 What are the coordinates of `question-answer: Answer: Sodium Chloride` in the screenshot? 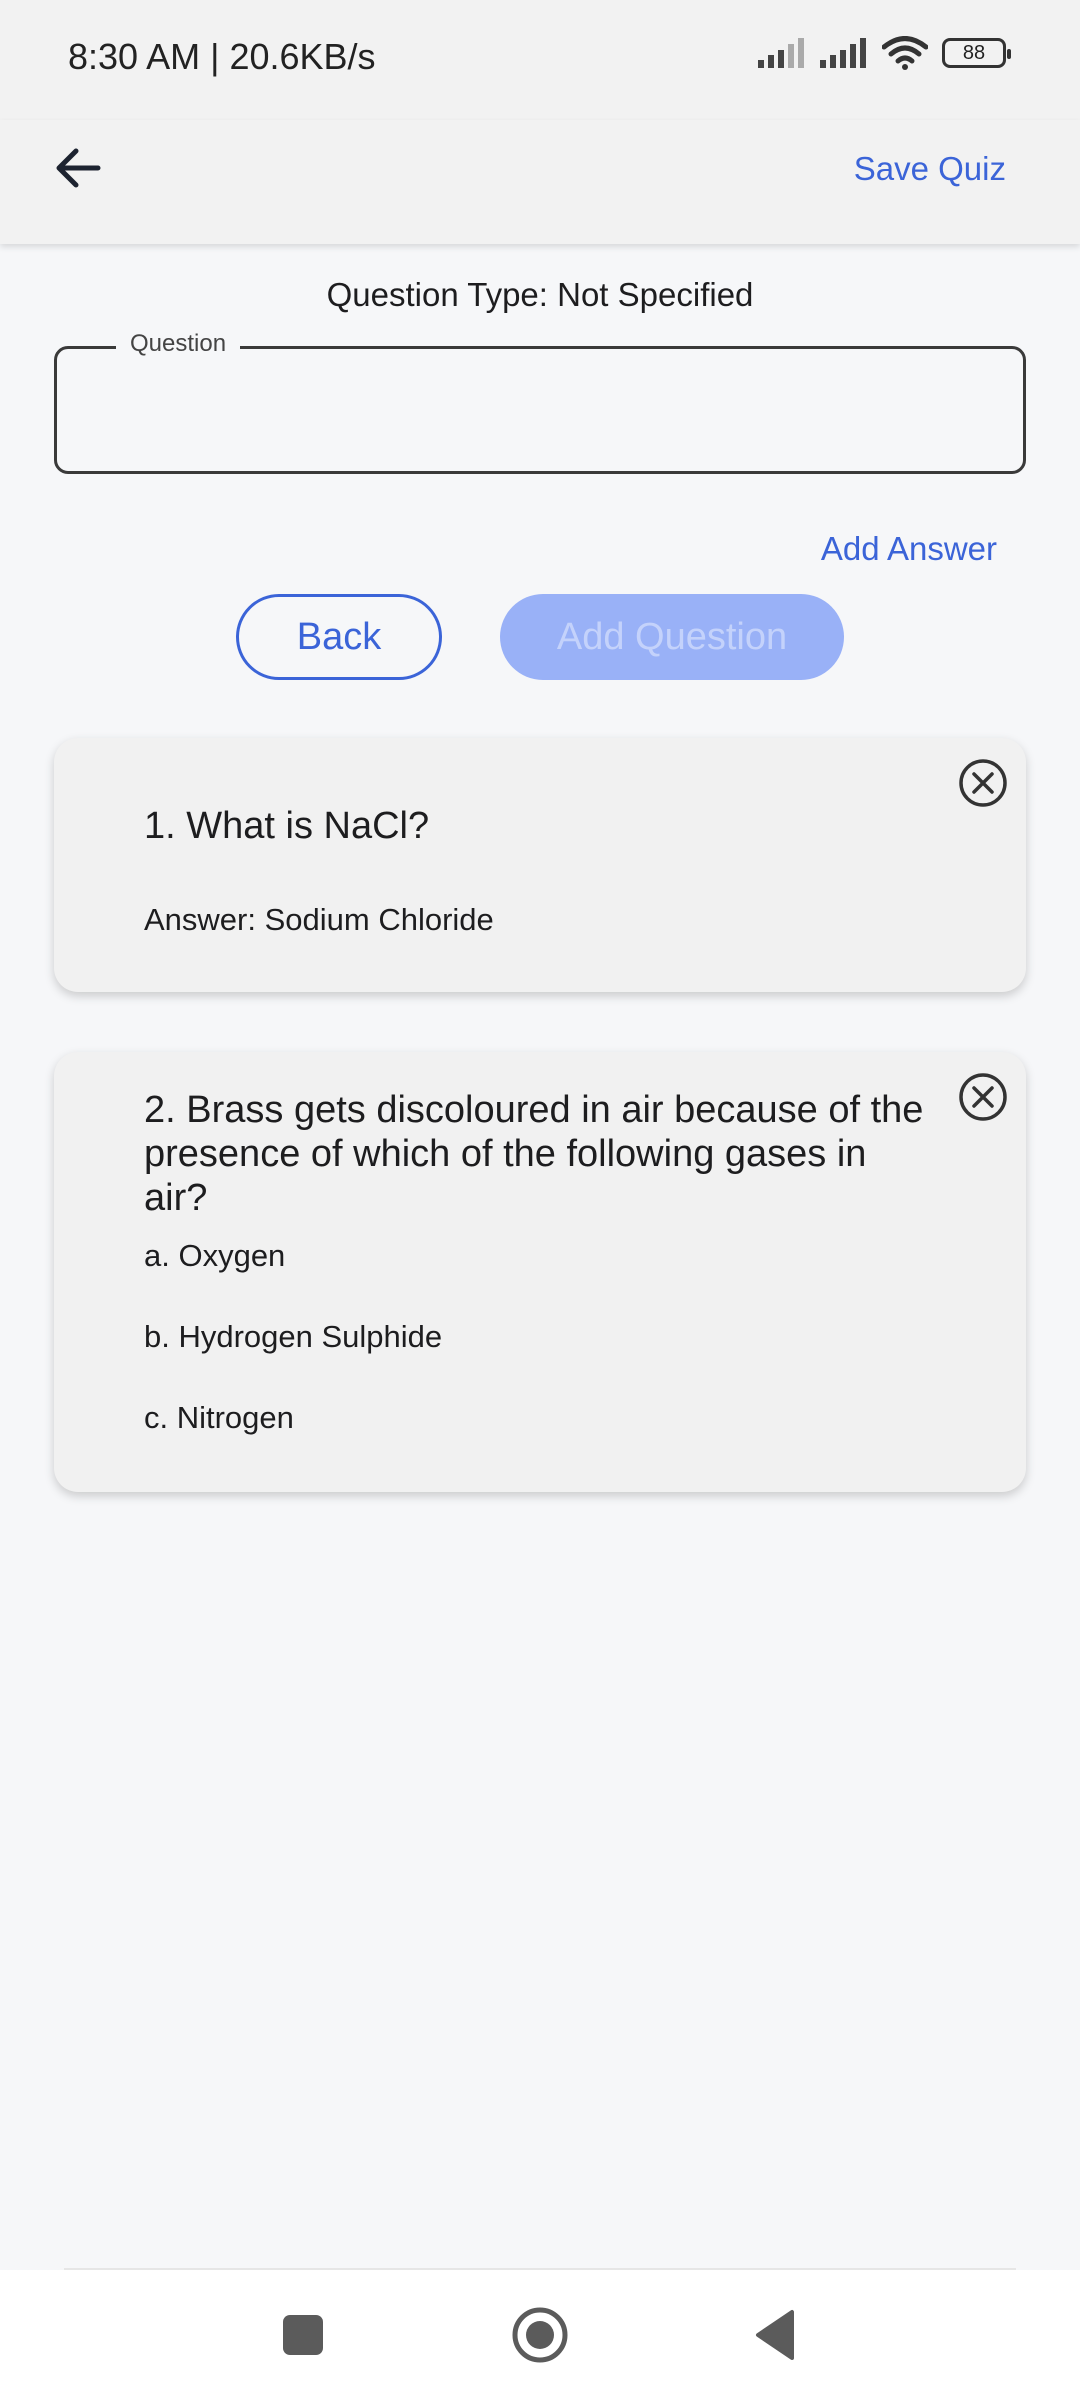 It's located at (319, 919).